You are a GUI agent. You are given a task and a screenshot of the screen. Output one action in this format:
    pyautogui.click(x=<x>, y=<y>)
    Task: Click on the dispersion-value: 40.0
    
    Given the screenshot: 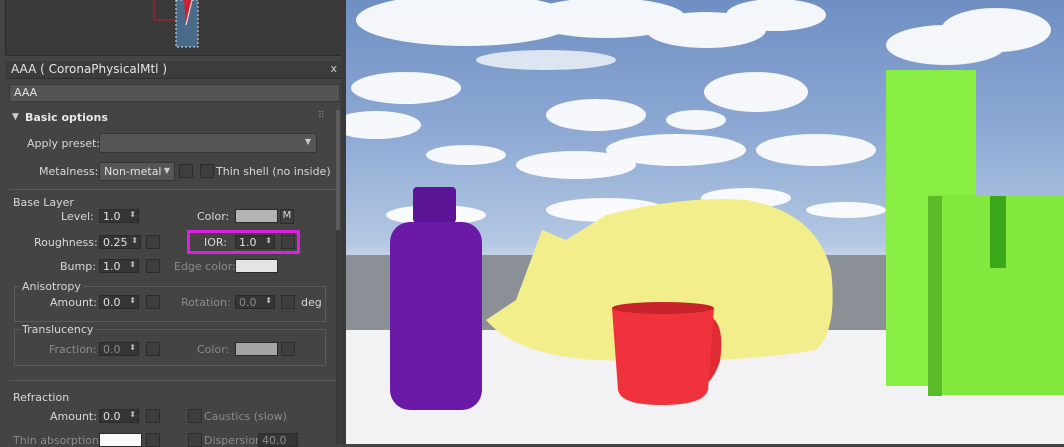 What is the action you would take?
    pyautogui.click(x=274, y=440)
    